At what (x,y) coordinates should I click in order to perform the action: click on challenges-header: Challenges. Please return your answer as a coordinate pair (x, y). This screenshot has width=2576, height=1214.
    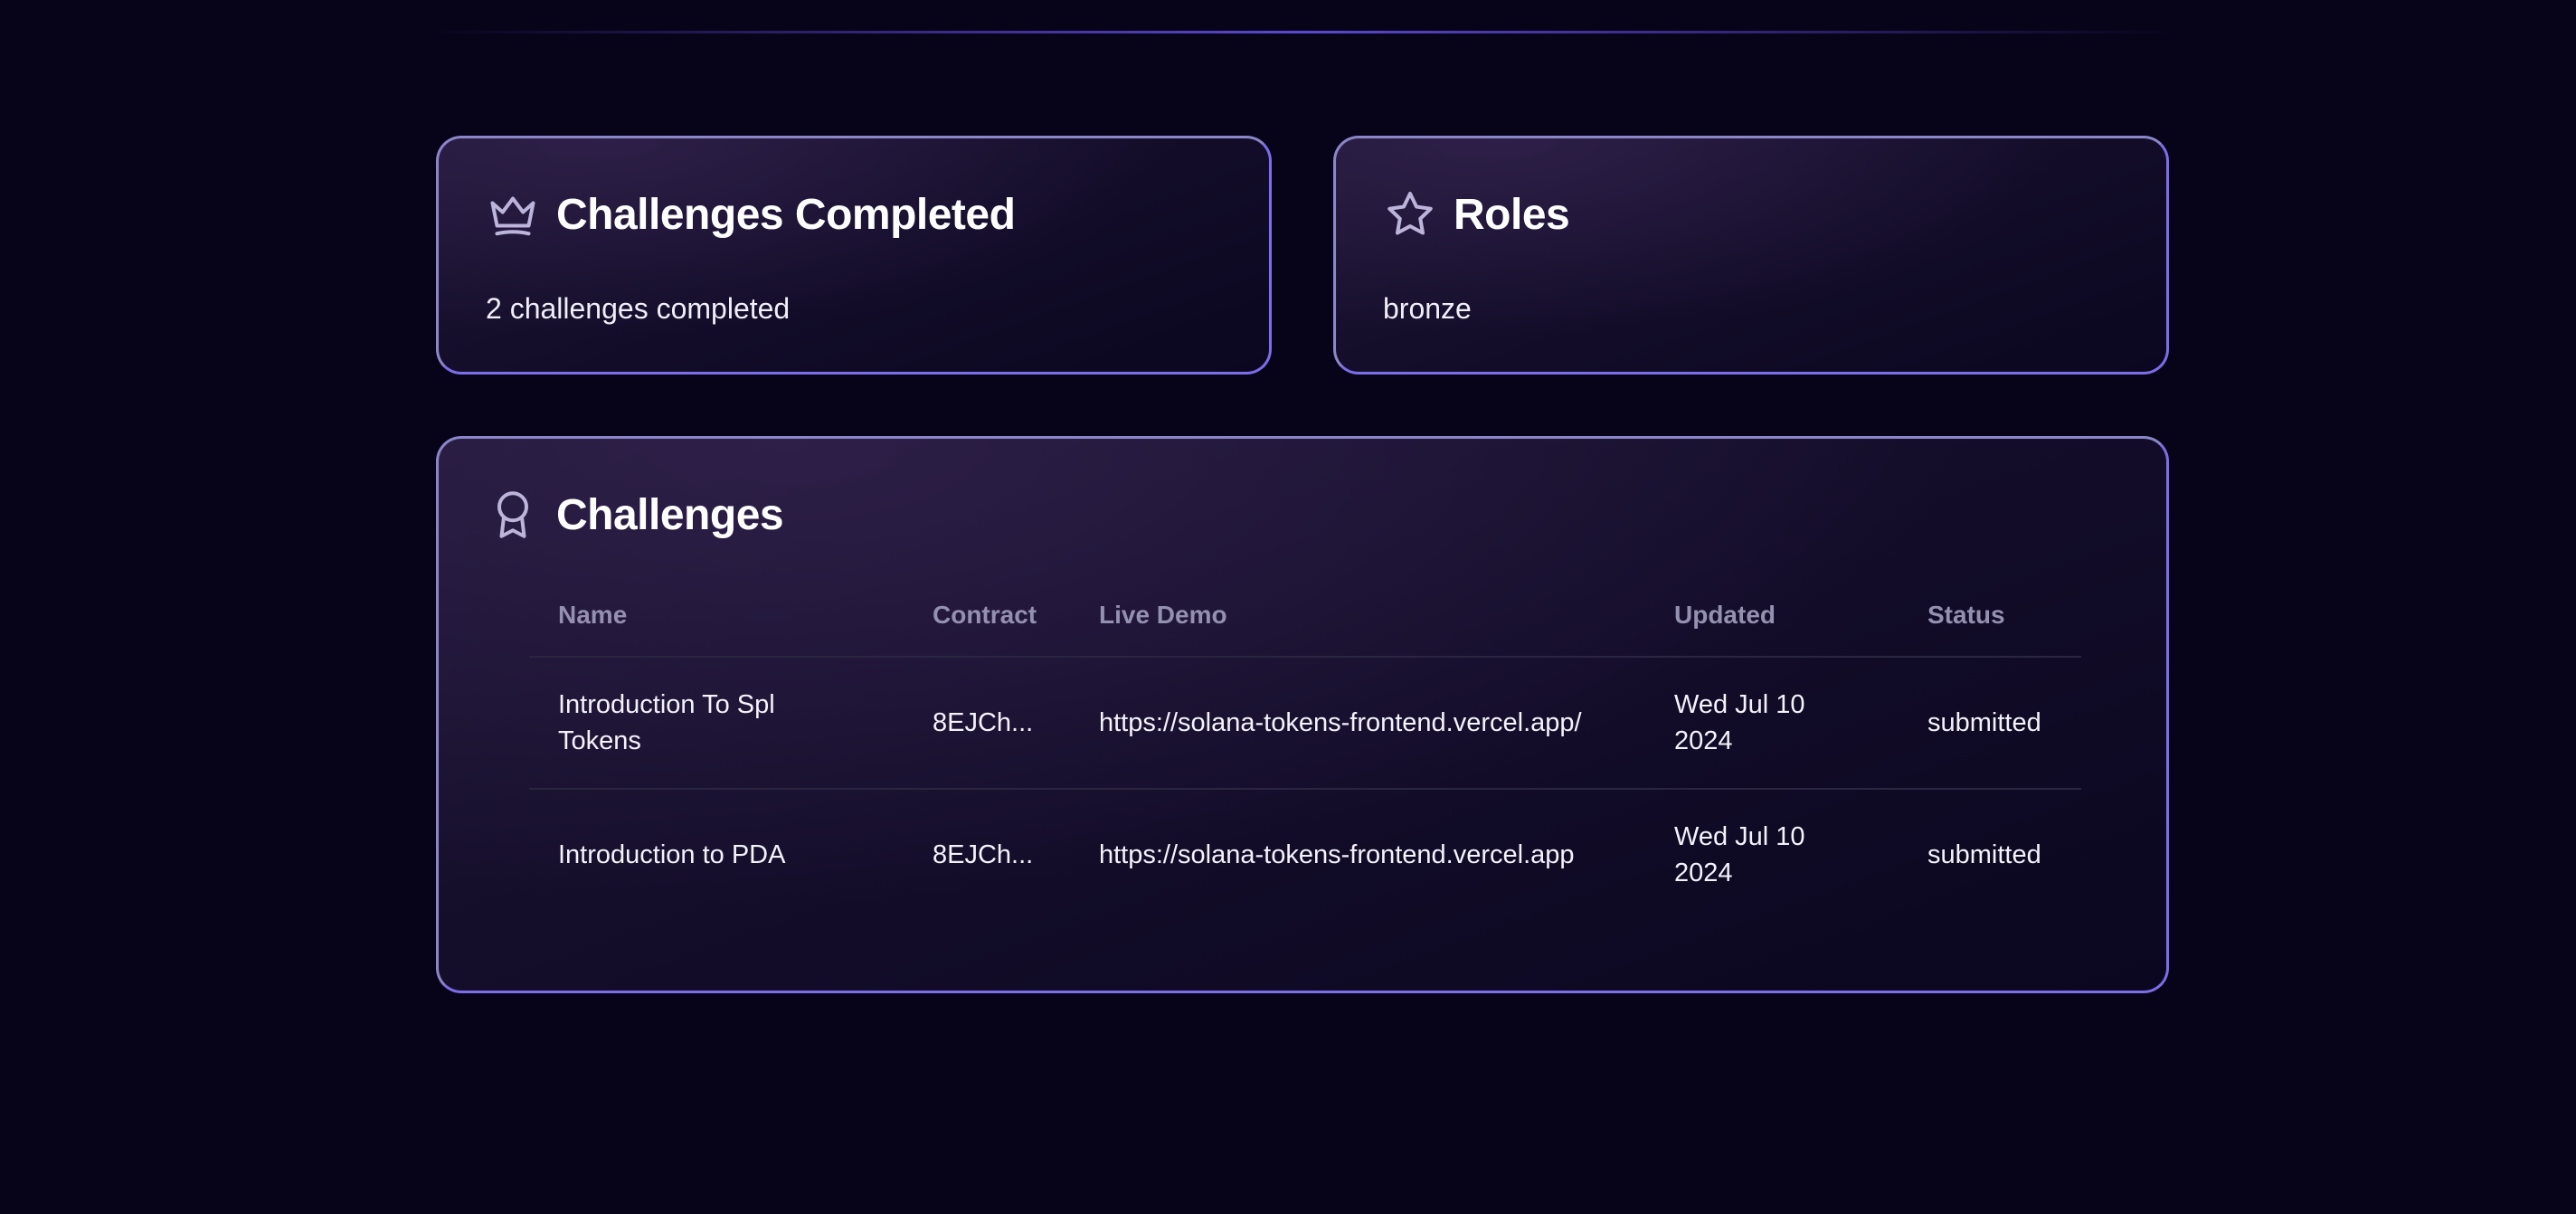
    Looking at the image, I should click on (635, 515).